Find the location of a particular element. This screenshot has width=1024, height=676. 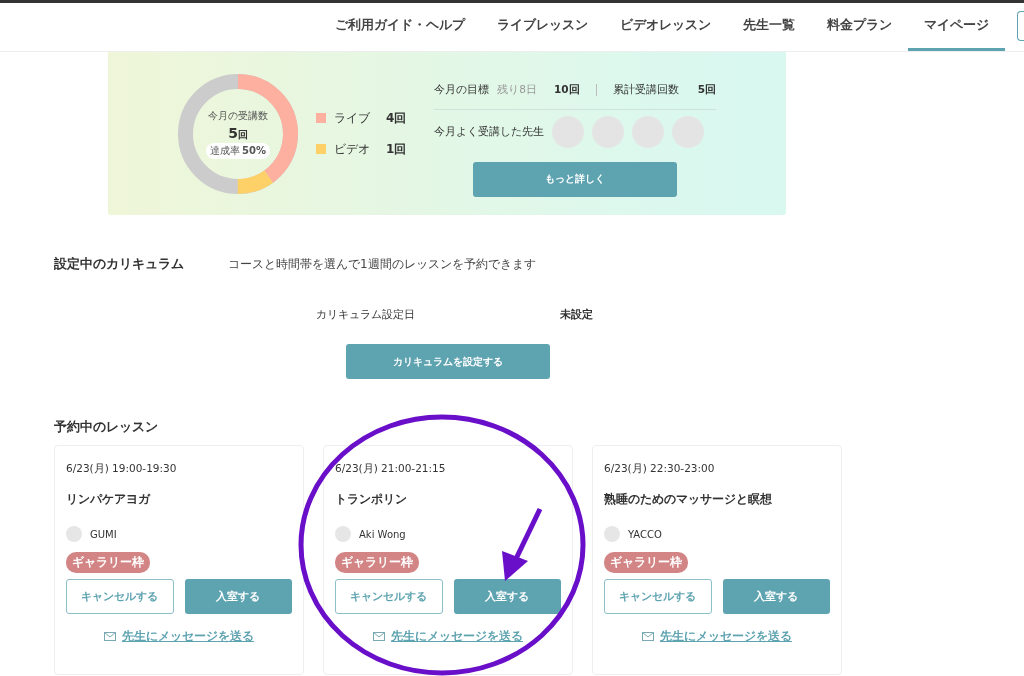

lesson-datetime: 6/23(月) 19:00-19:30 is located at coordinates (122, 469).